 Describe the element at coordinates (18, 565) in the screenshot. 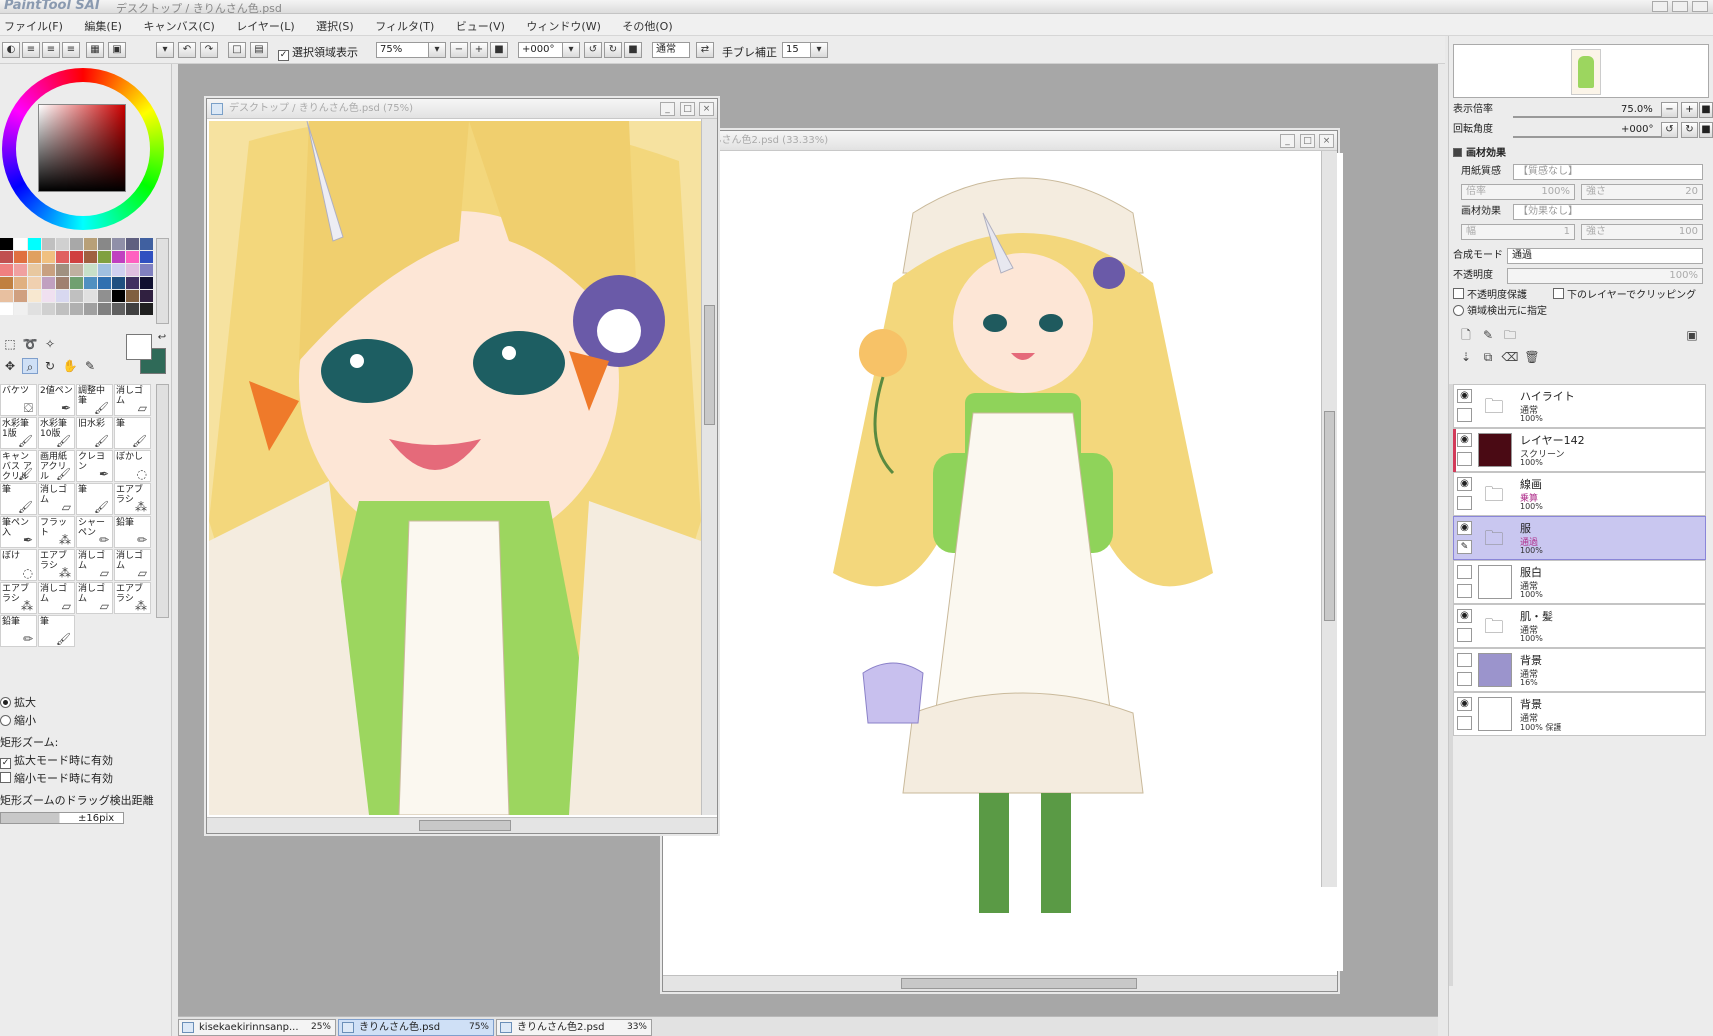

I see `tool-slot: ぼけ ◌` at that location.